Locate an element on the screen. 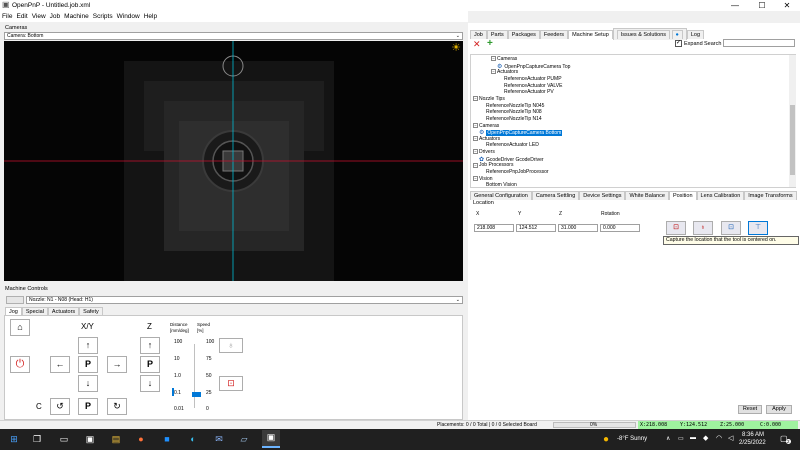 The width and height of the screenshot is (800, 450). minimize-button: — is located at coordinates (735, 5).